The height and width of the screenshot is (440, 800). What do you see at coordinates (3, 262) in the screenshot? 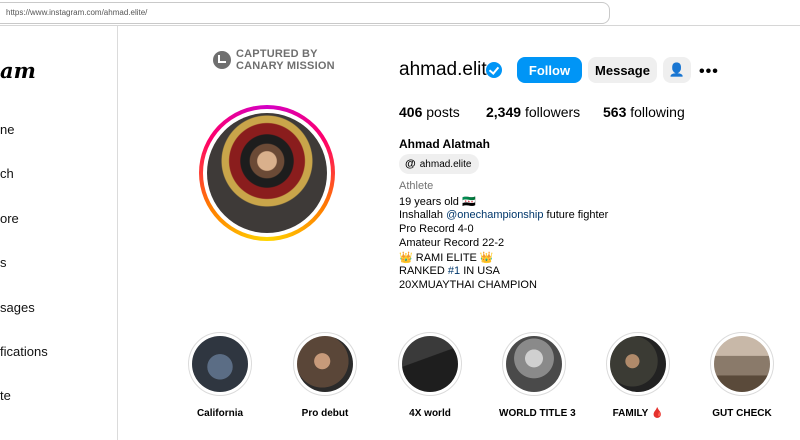
I see `sidebar-item-reels: s` at bounding box center [3, 262].